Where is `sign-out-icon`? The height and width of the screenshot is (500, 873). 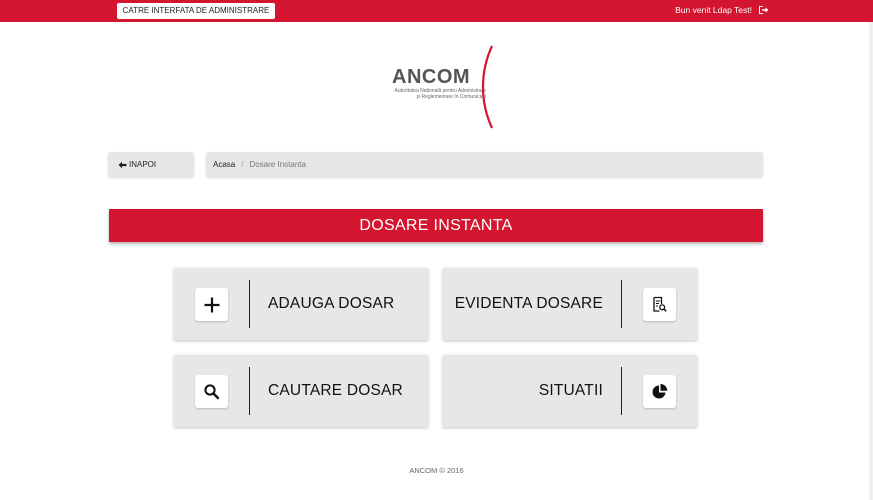
sign-out-icon is located at coordinates (763, 10).